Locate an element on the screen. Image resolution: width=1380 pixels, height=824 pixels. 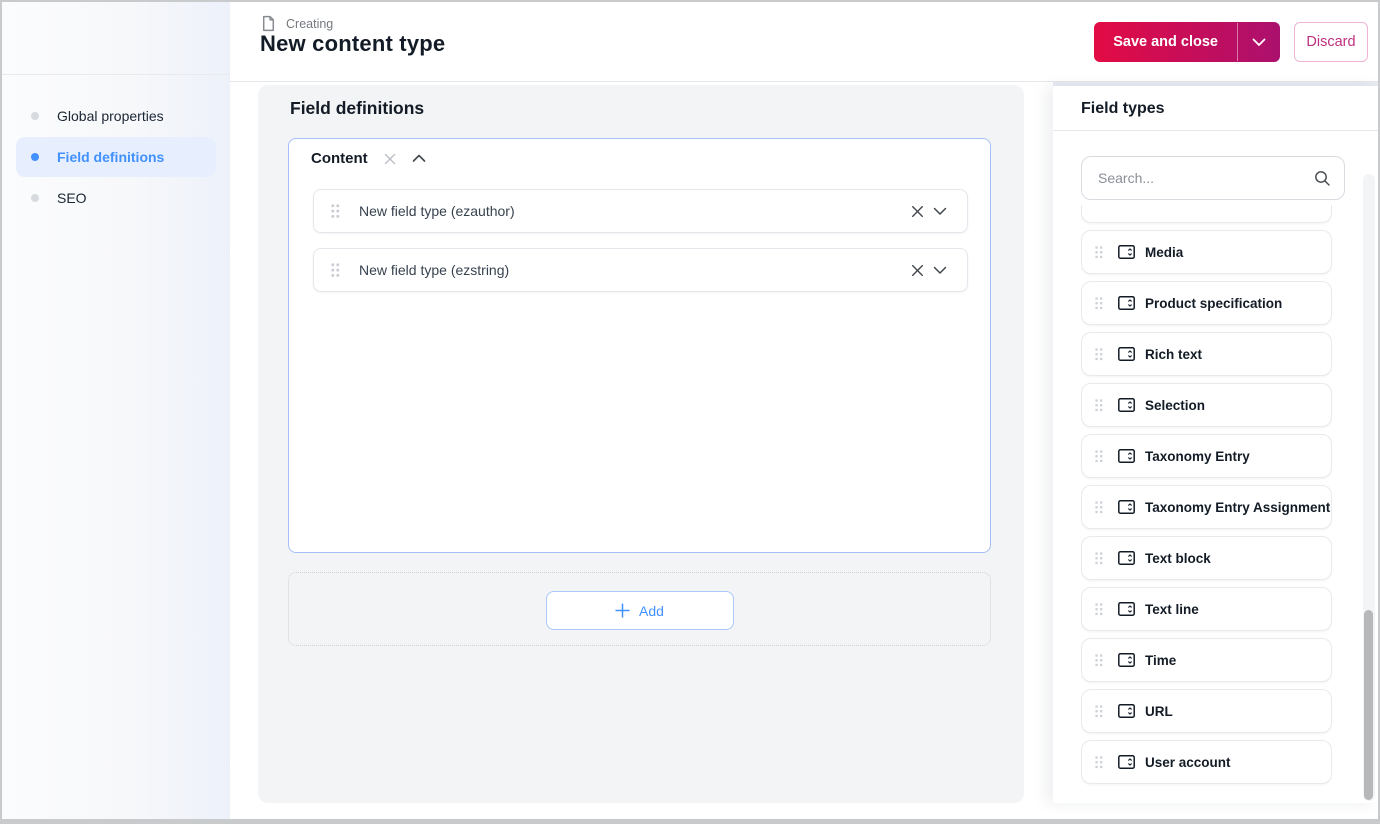
header-actions: Save and close Discard is located at coordinates (1231, 42).